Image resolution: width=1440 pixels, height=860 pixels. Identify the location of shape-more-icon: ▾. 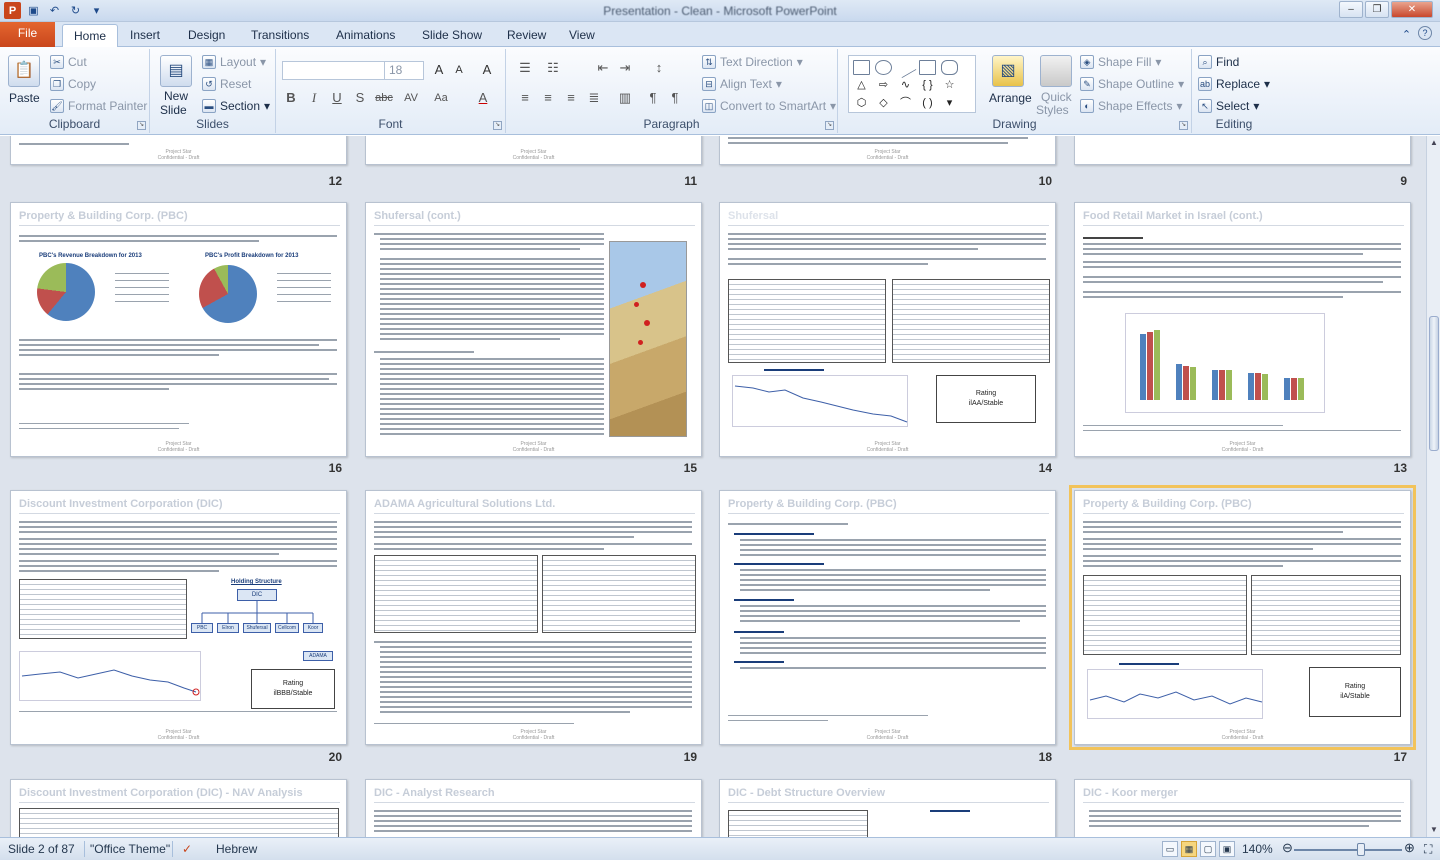
(949, 103).